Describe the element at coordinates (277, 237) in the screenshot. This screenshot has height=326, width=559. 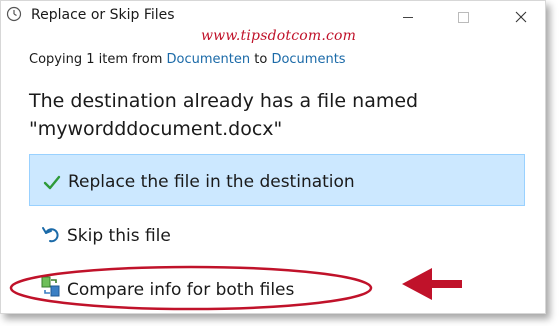
I see `skip-file-option: Skip this file` at that location.